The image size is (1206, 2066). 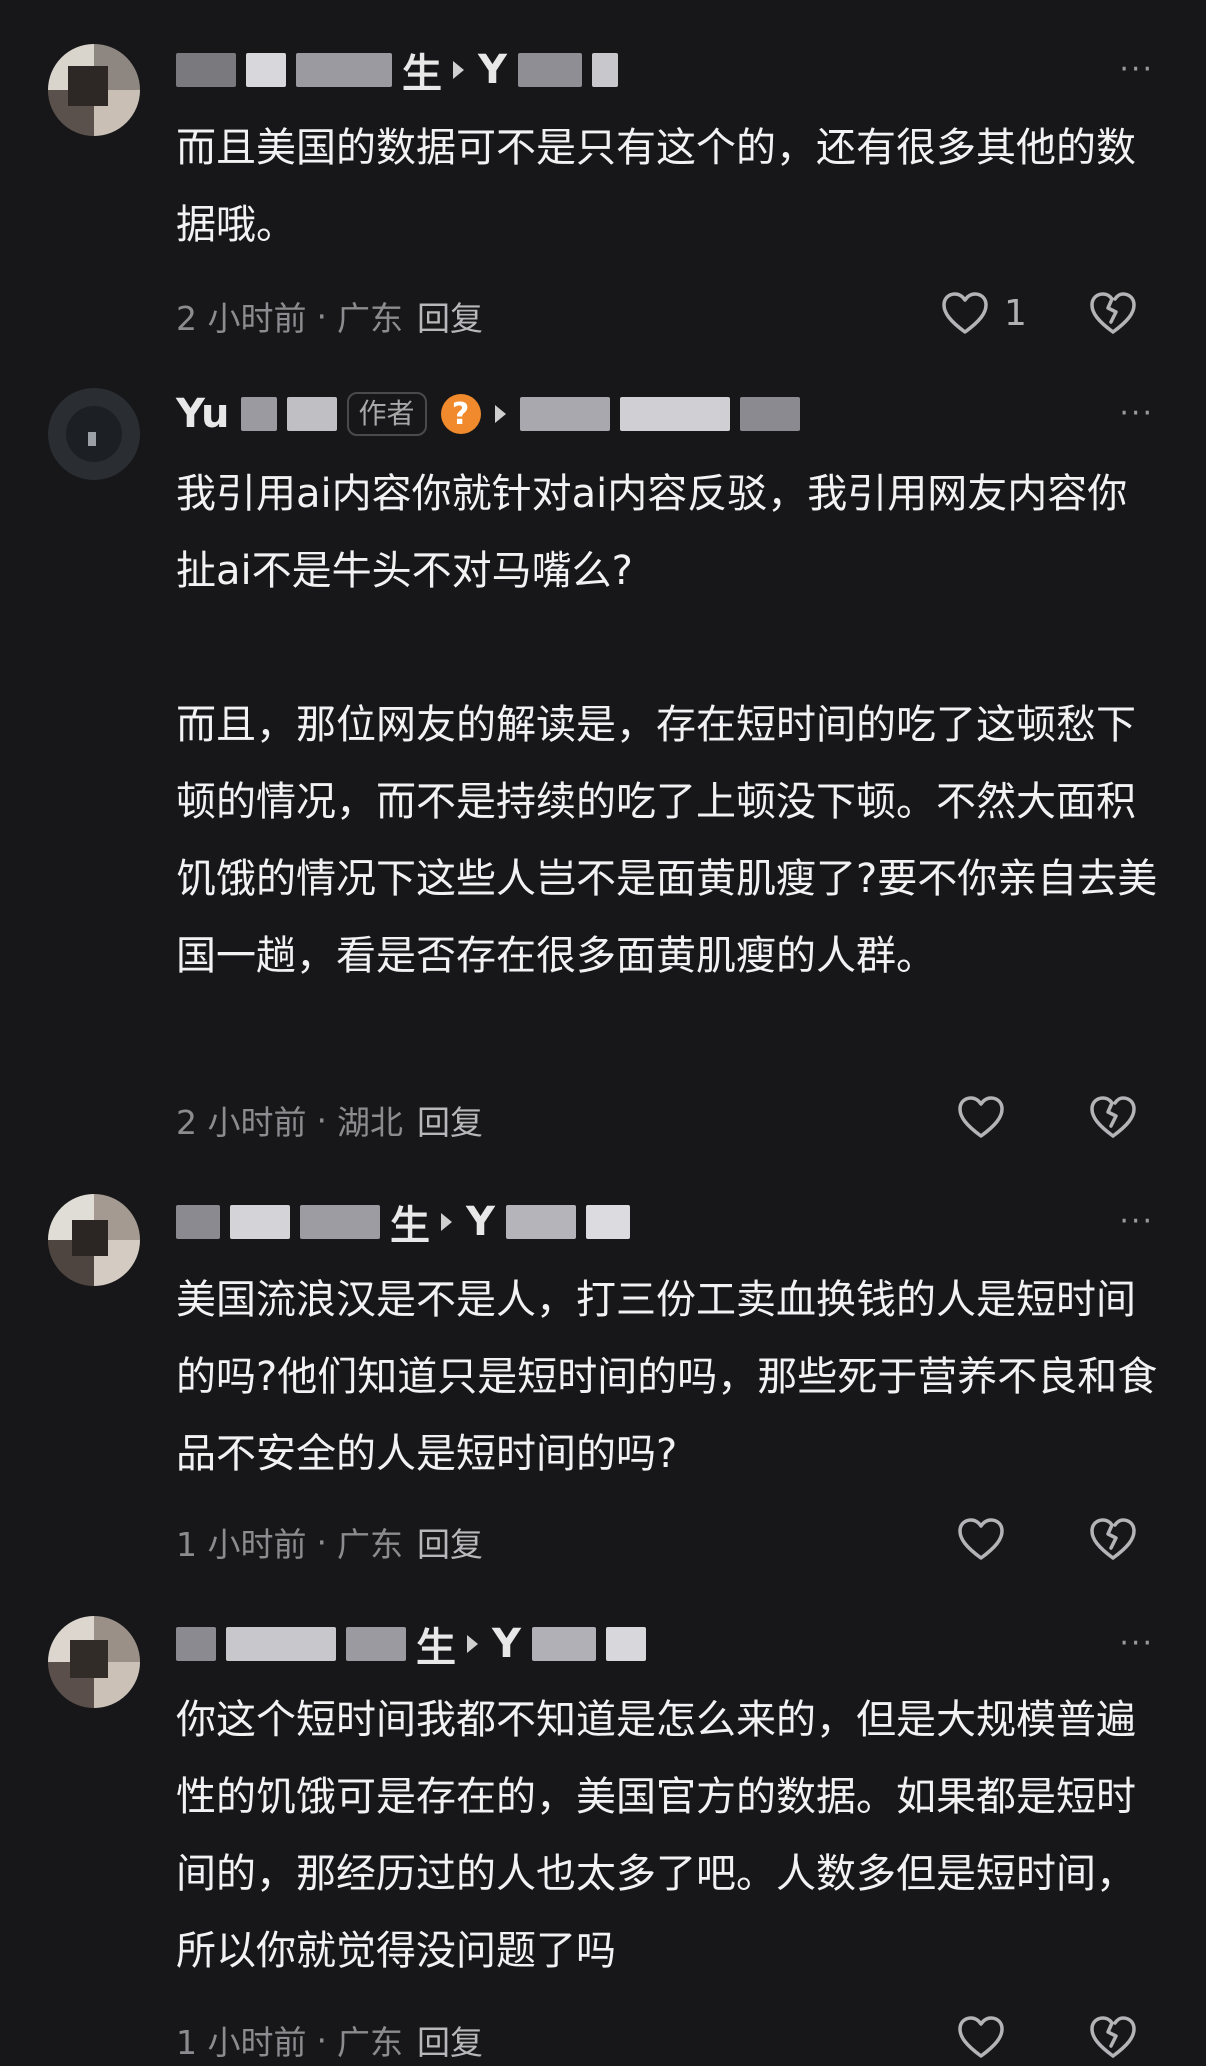 I want to click on comment-meta: 2 小时前 · 湖北 回复, so click(x=329, y=1120).